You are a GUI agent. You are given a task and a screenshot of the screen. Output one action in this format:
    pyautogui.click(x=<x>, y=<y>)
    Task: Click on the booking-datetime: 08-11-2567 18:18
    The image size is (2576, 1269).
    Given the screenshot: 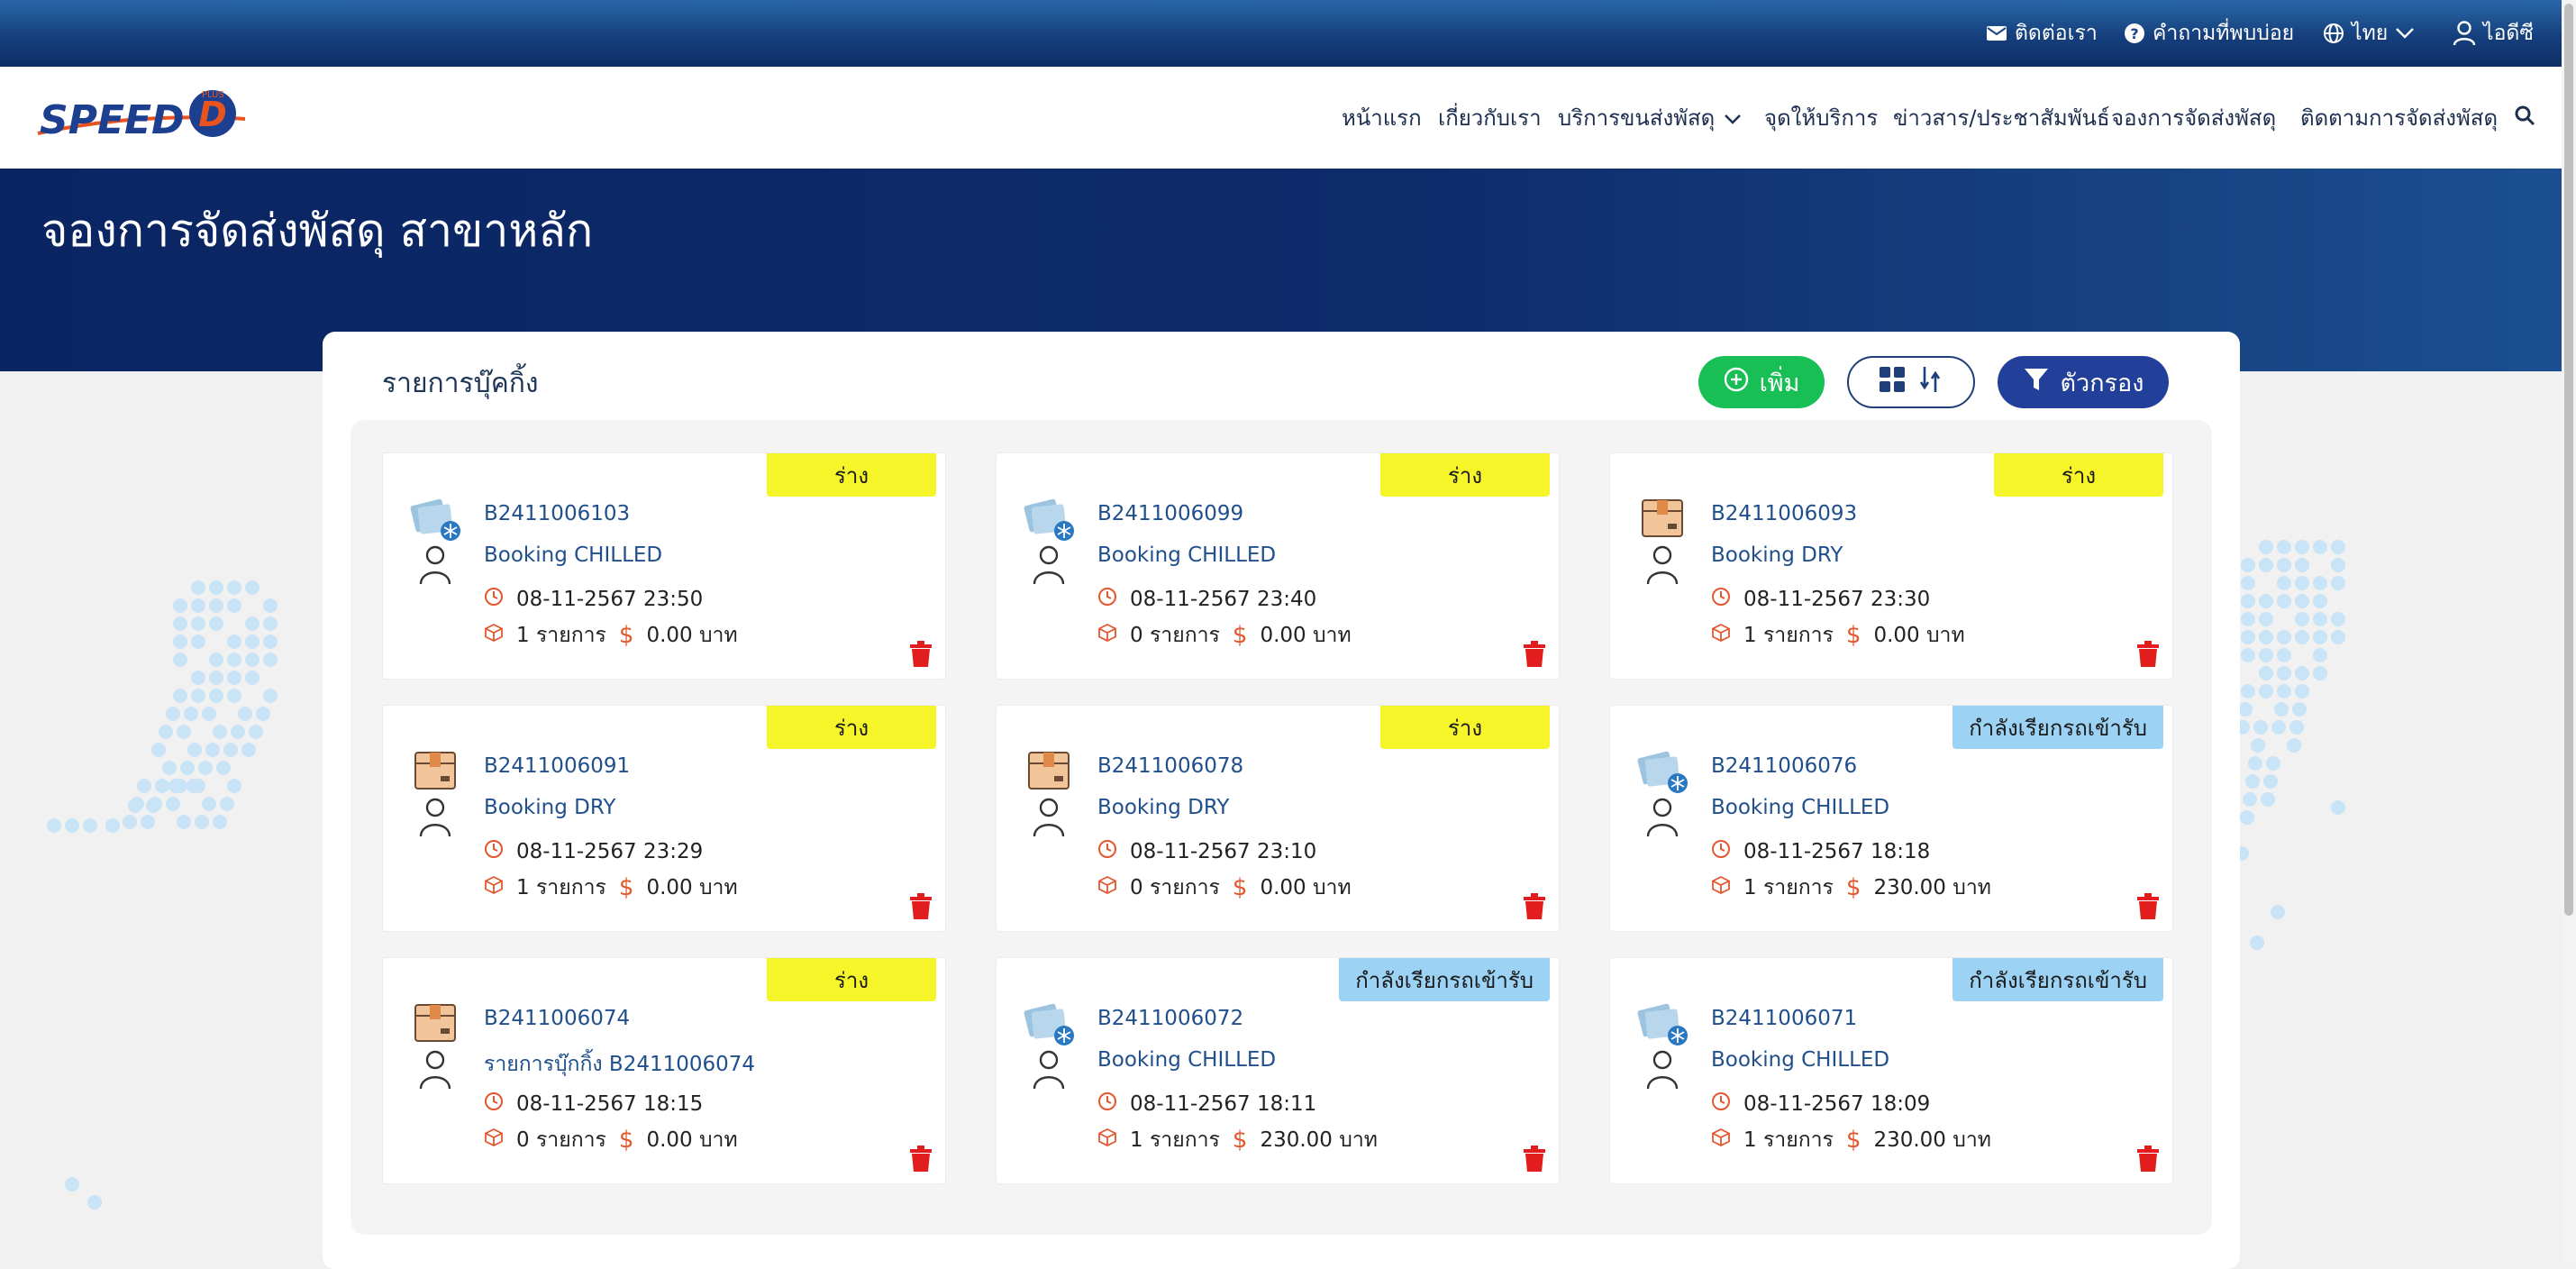 What is the action you would take?
    pyautogui.click(x=1837, y=851)
    